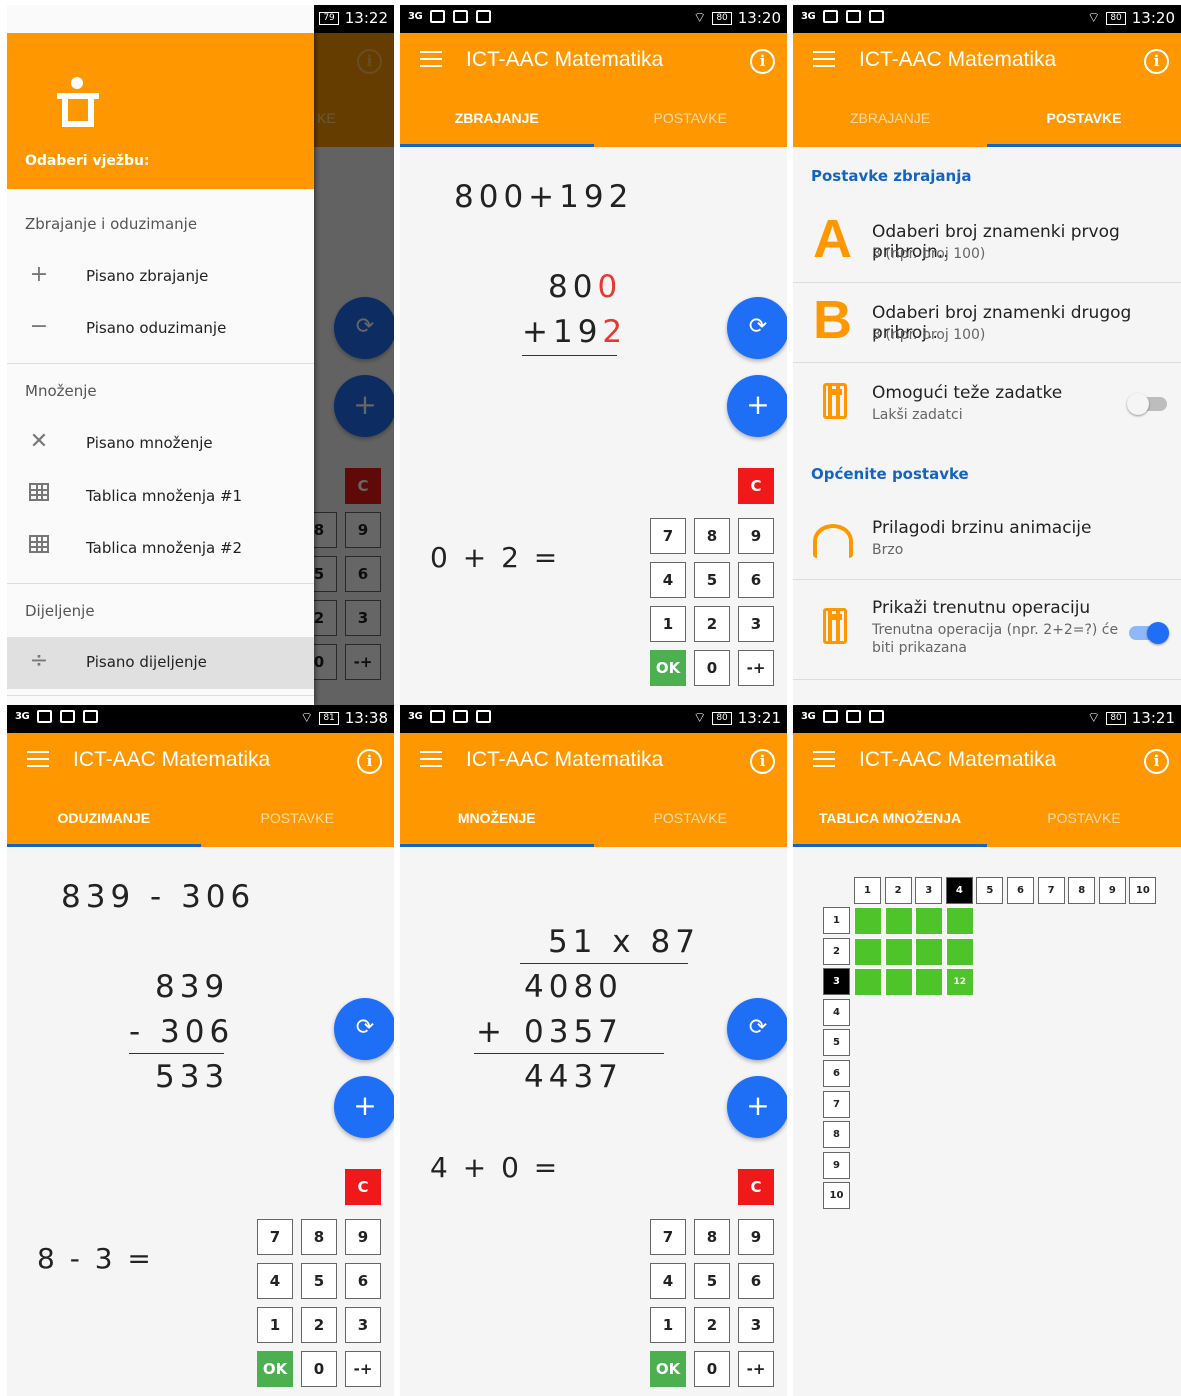 The width and height of the screenshot is (1181, 1396). What do you see at coordinates (160, 444) in the screenshot?
I see `drawer-item-written-multiplication: ✕ Pisano množenje` at bounding box center [160, 444].